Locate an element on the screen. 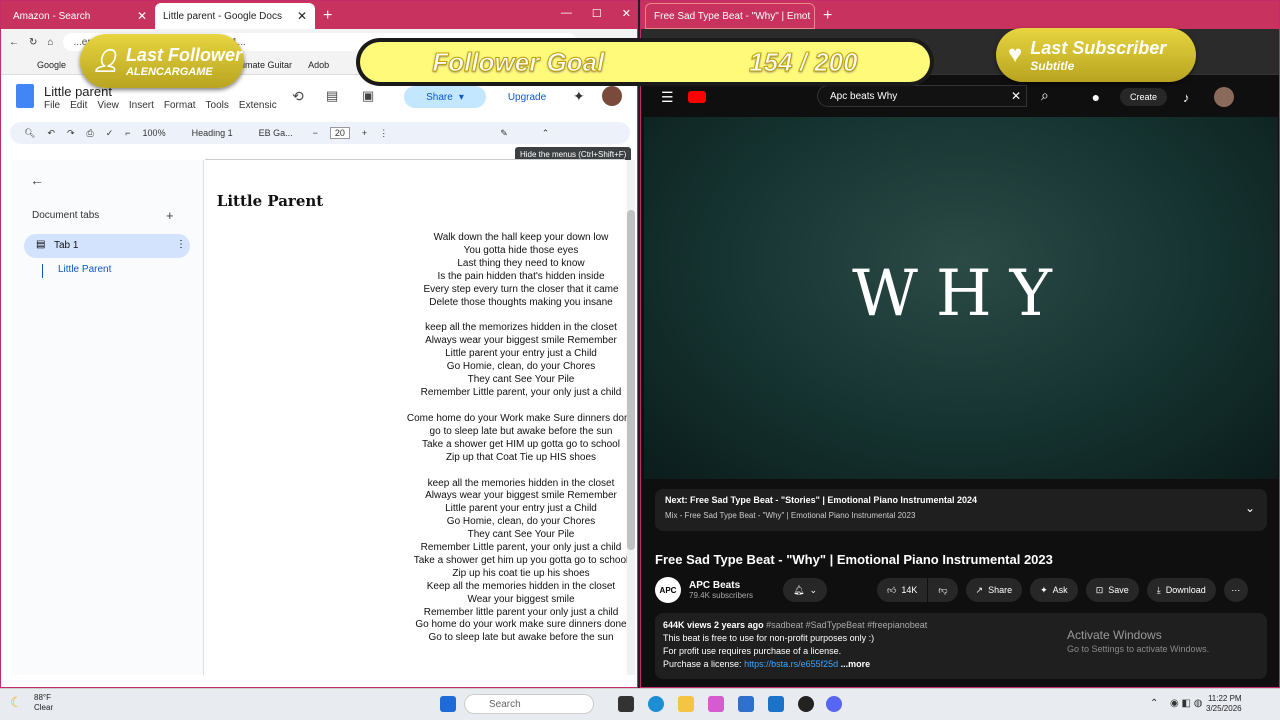 This screenshot has width=1280, height=720. copilot-icon is located at coordinates (716, 704).